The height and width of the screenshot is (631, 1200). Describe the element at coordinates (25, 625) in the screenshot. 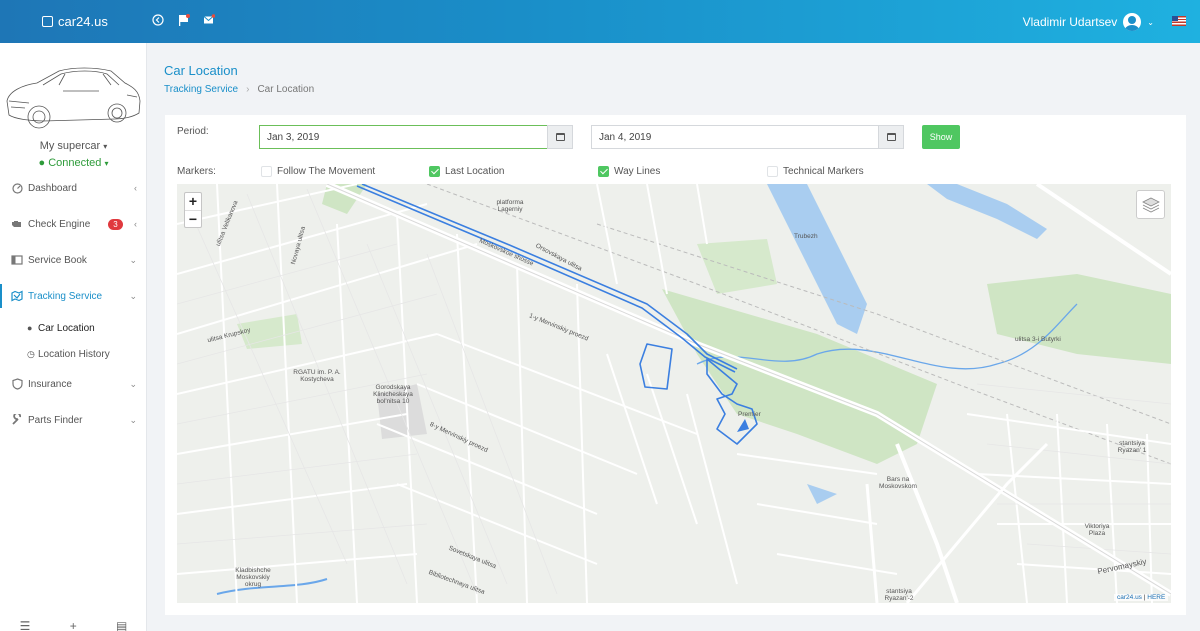

I see `list-icon: ☰` at that location.